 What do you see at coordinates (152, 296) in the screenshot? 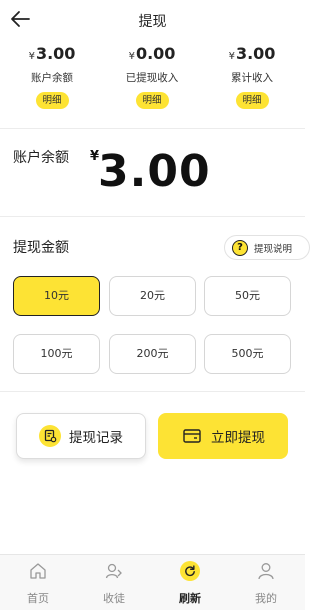
I see `amount-option-20: 20元` at bounding box center [152, 296].